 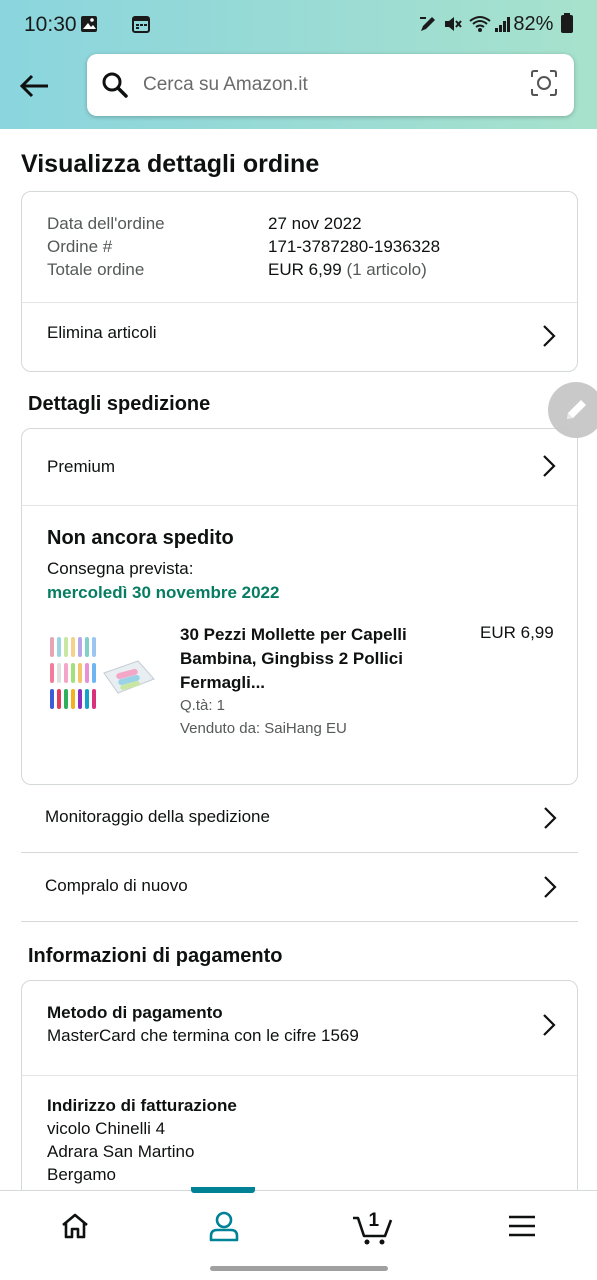 What do you see at coordinates (354, 246) in the screenshot?
I see `order-number-value: 171-3787280-1936328` at bounding box center [354, 246].